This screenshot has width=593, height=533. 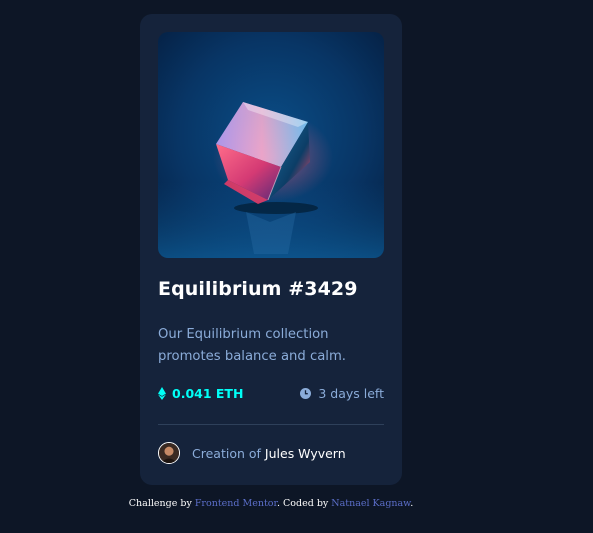 I want to click on price: 0.041 ETH, so click(x=200, y=393).